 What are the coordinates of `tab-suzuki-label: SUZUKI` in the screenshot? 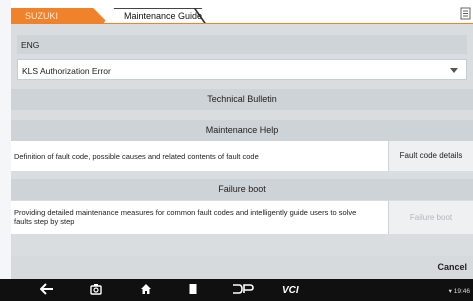 It's located at (42, 16).